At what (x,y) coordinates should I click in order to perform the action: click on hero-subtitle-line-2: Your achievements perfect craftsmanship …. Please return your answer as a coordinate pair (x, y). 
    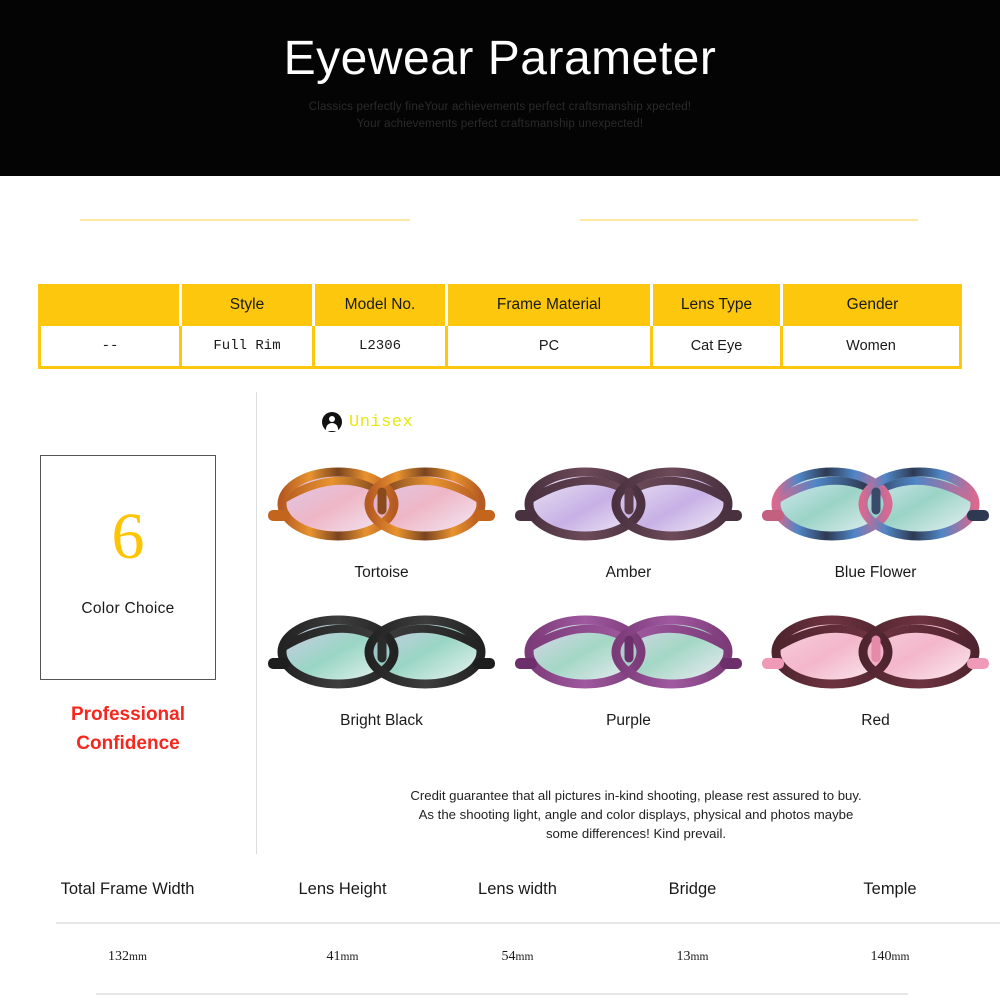
    Looking at the image, I should click on (500, 123).